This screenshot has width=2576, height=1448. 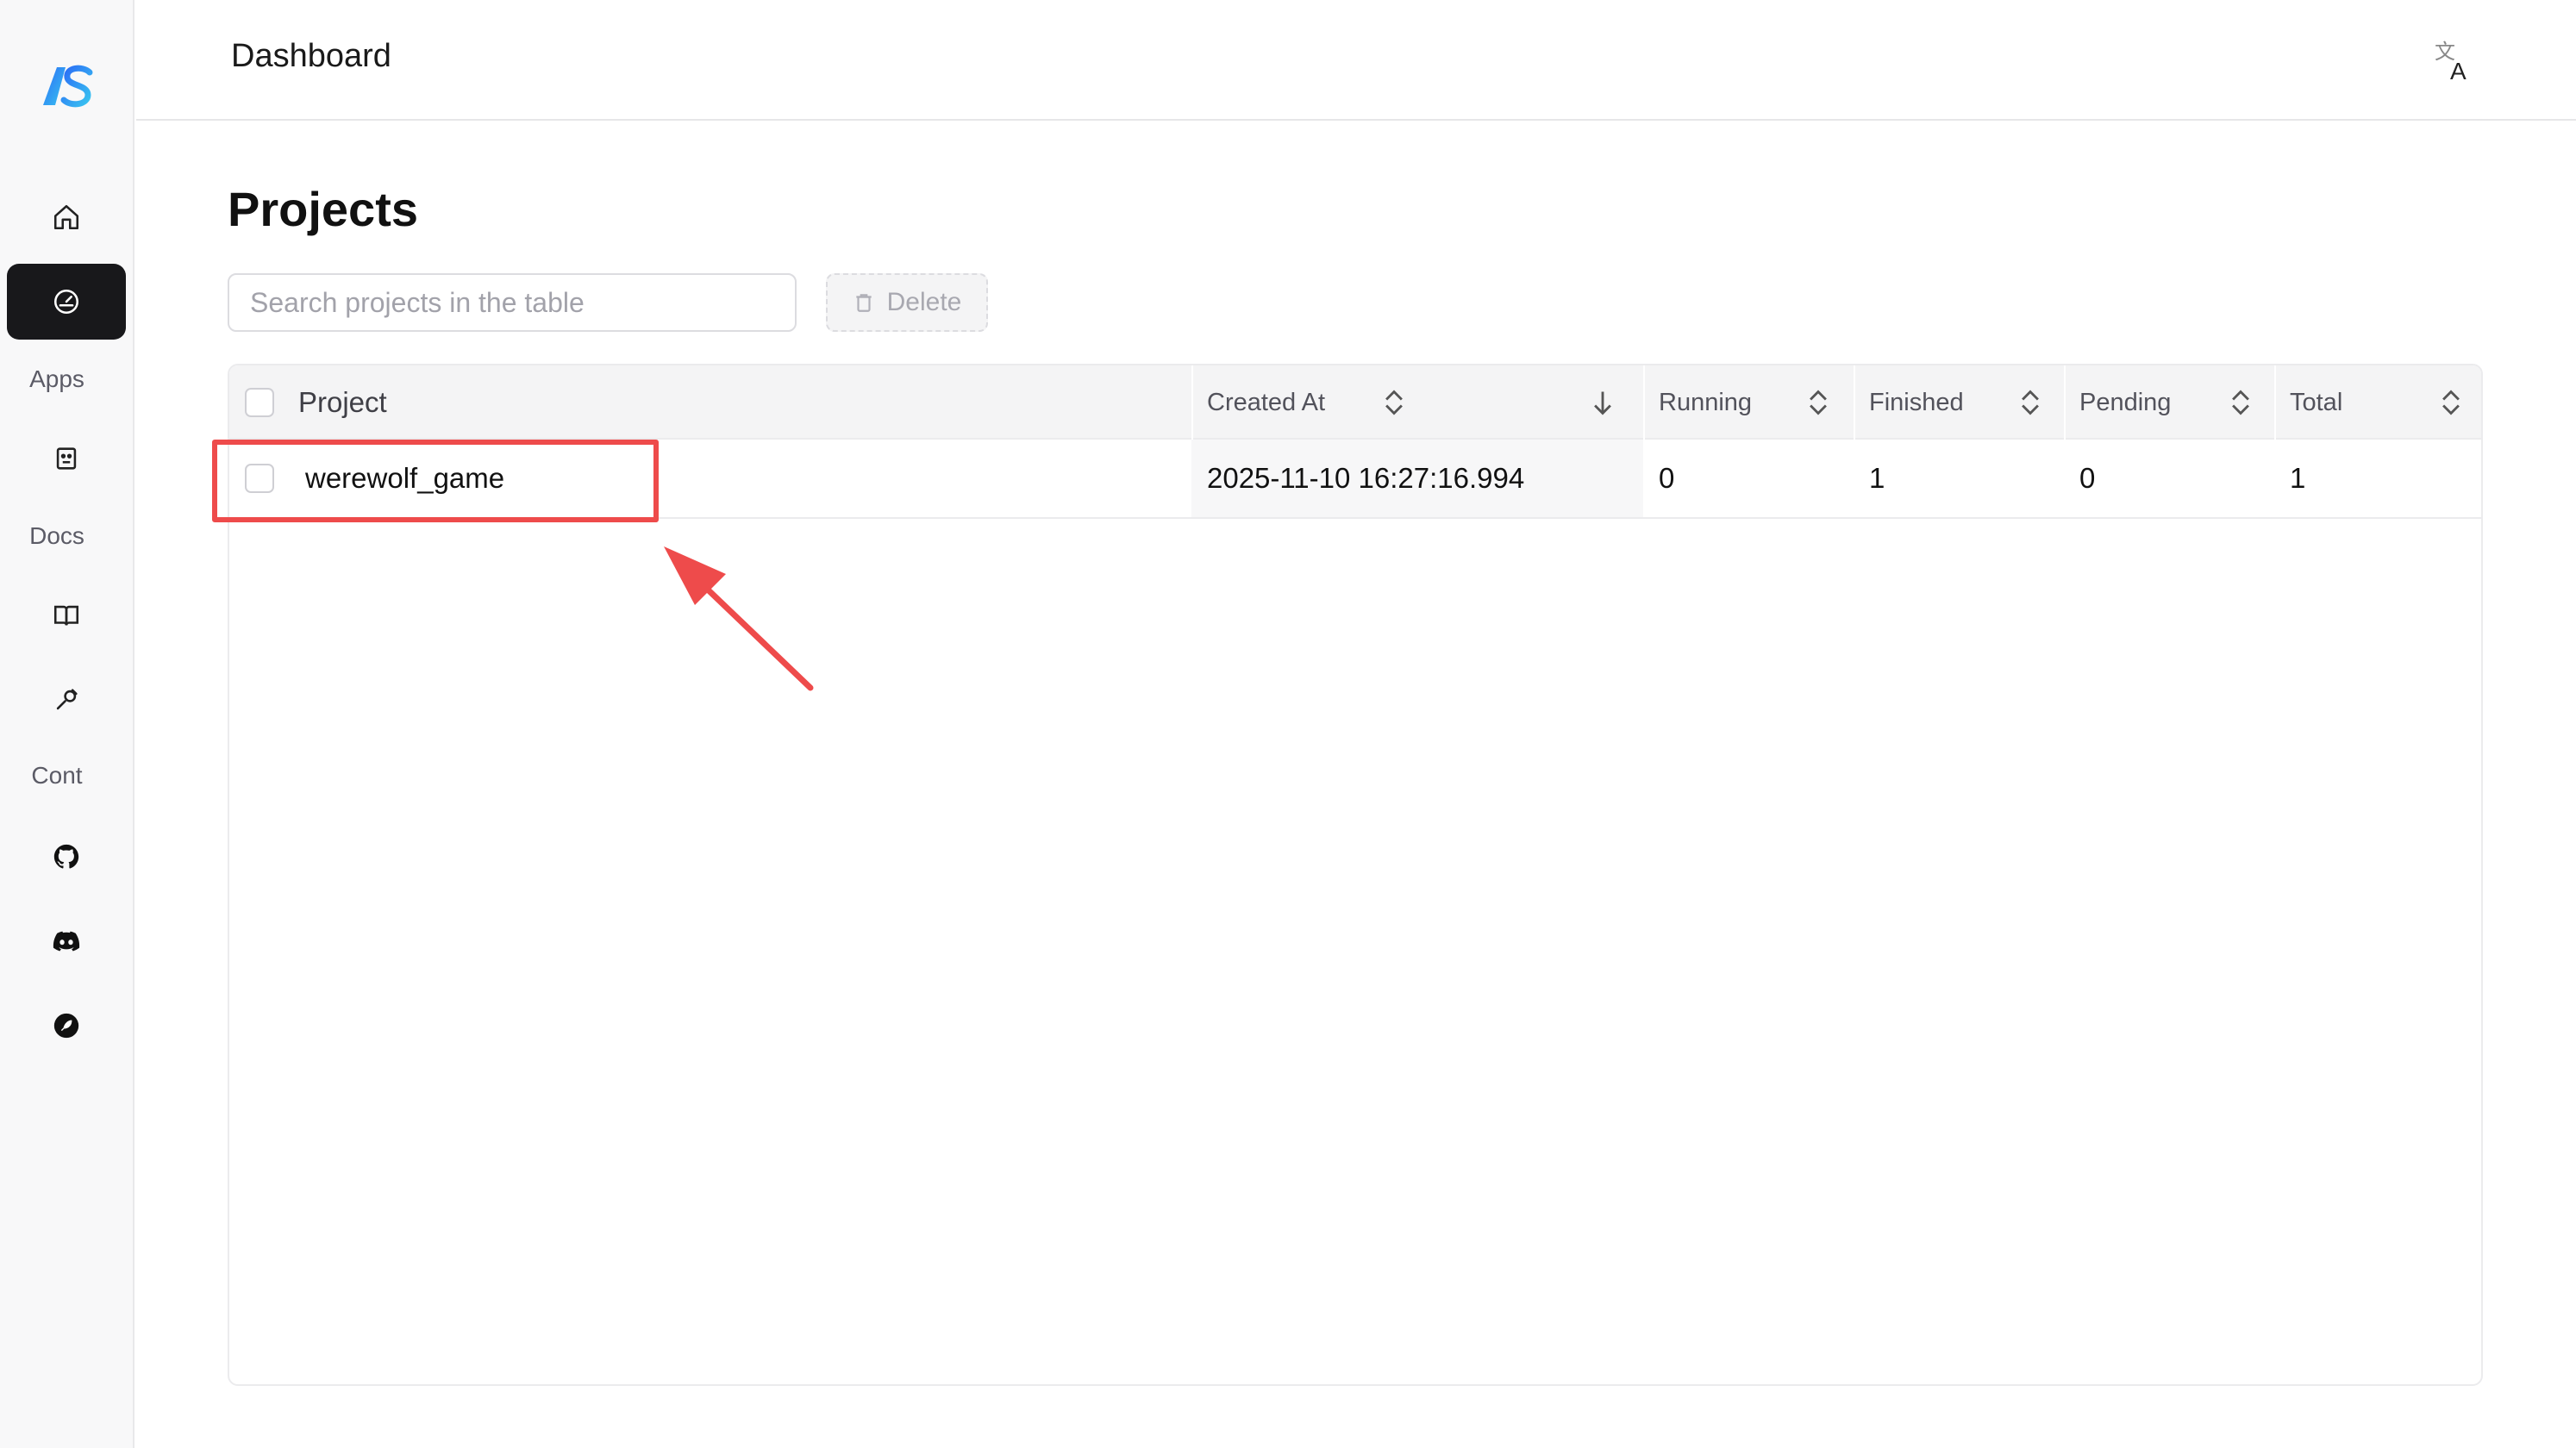 What do you see at coordinates (1877, 478) in the screenshot?
I see `finished-value: 1` at bounding box center [1877, 478].